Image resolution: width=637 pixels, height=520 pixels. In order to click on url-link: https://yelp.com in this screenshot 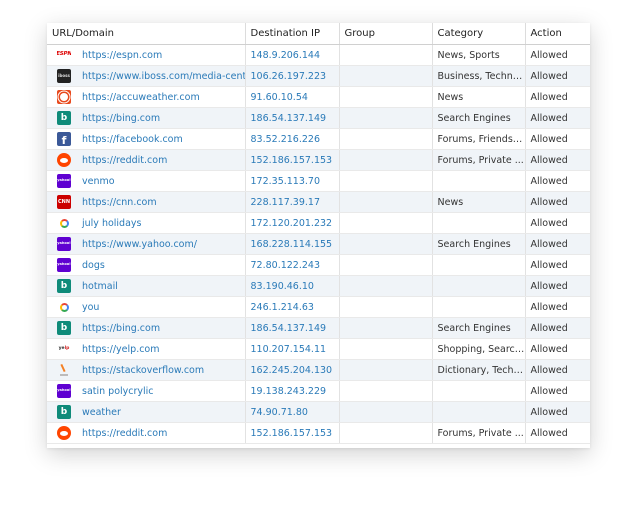, I will do `click(121, 349)`.